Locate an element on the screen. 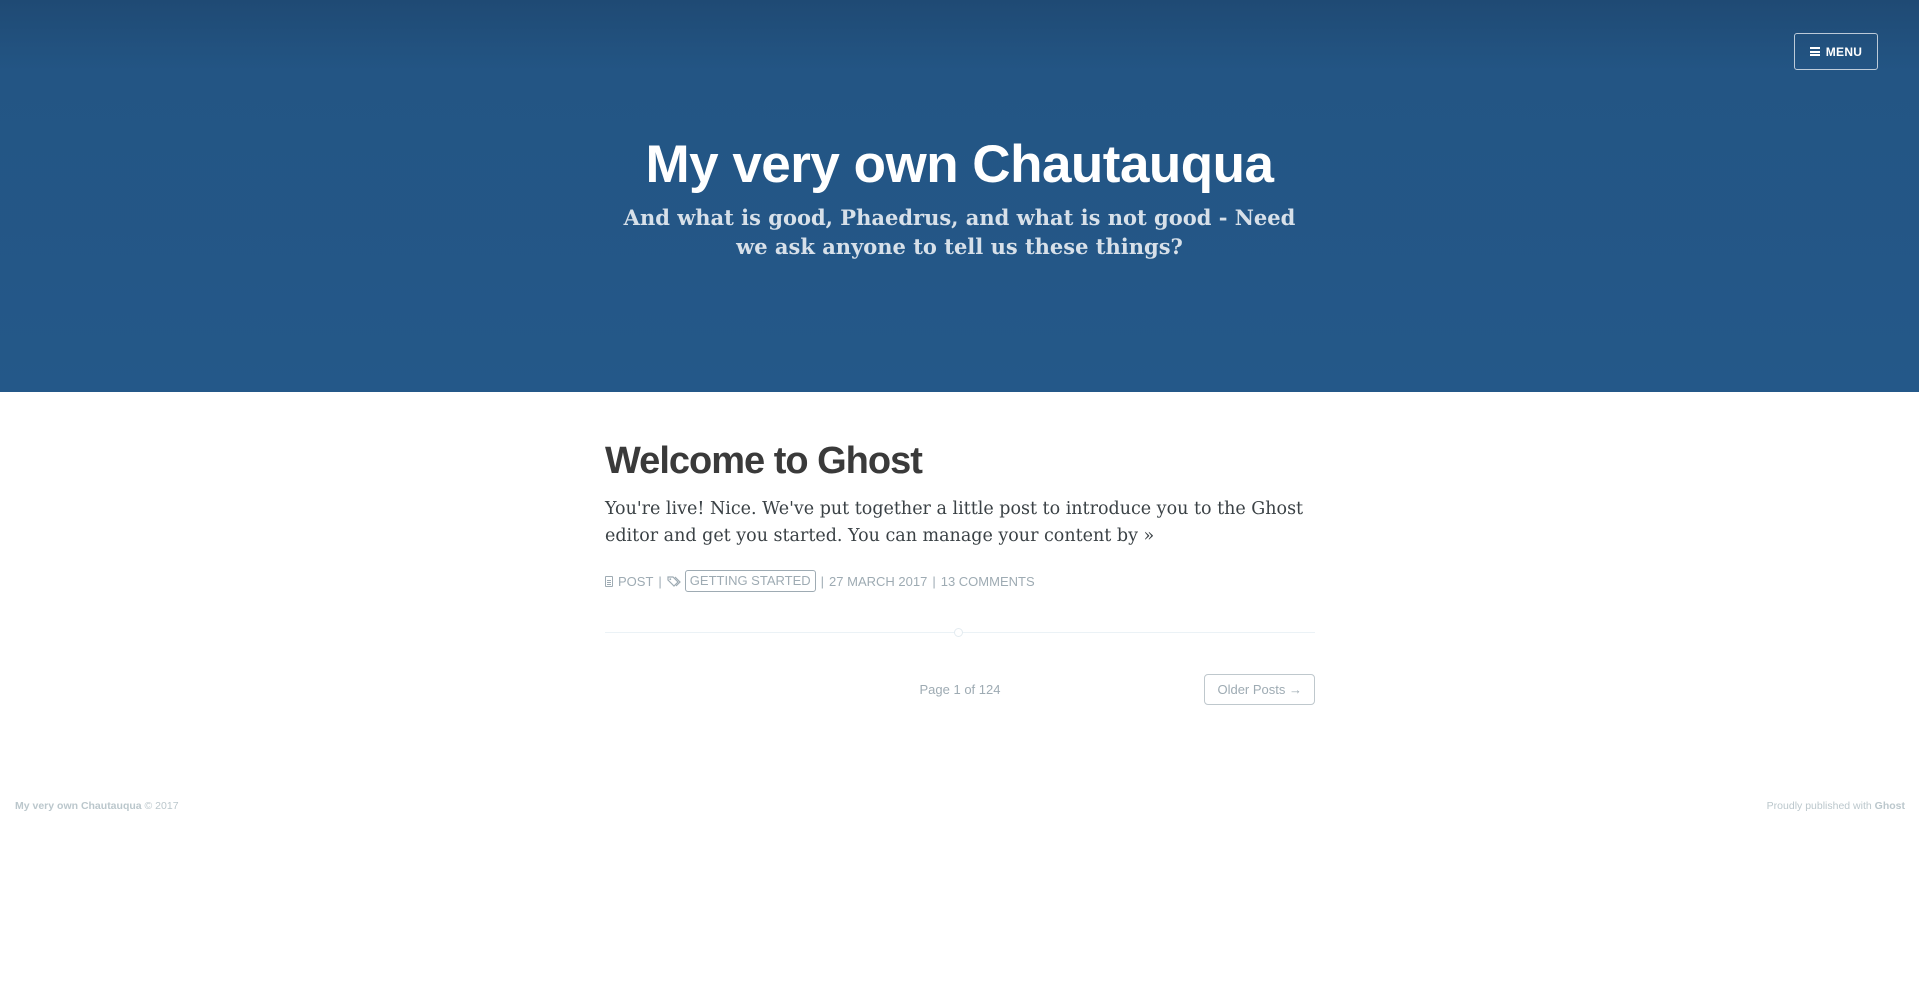 The height and width of the screenshot is (982, 1919). footer-published: Proudly published with Ghost is located at coordinates (1836, 806).